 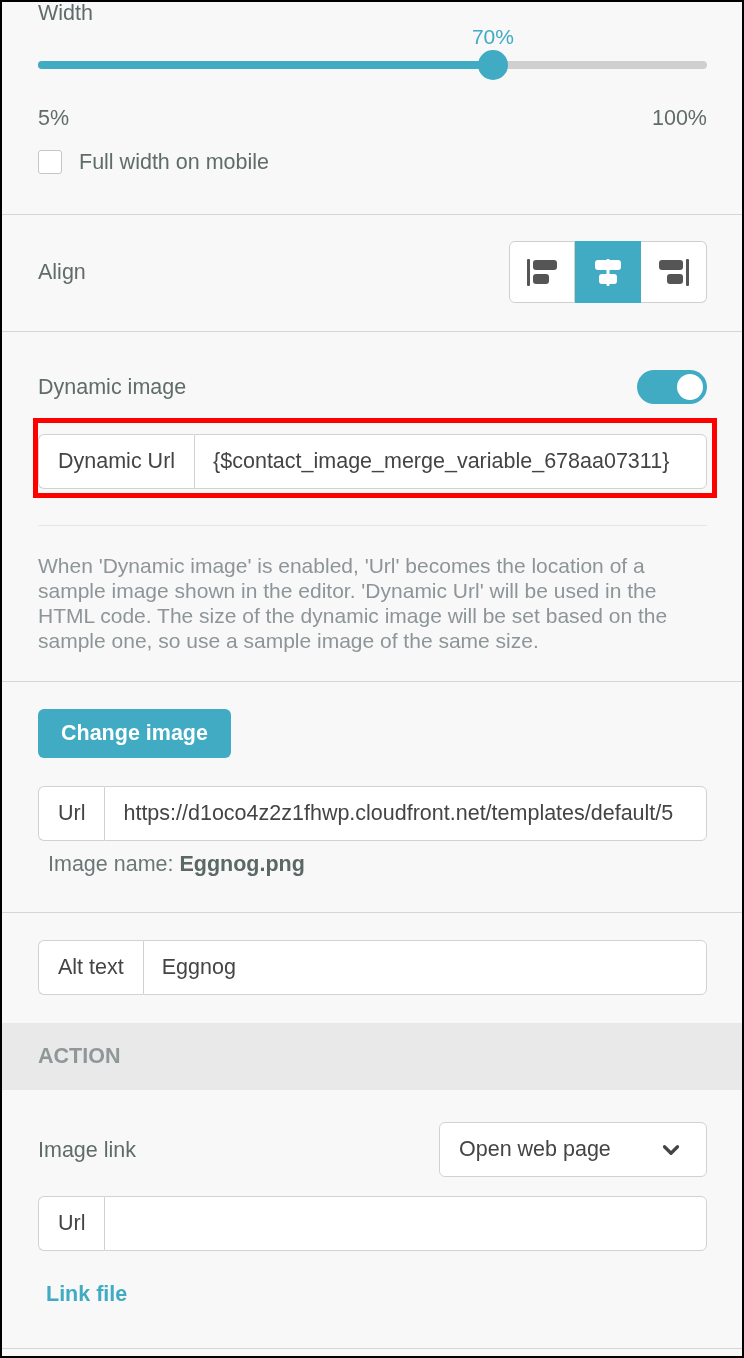 What do you see at coordinates (87, 1149) in the screenshot?
I see `image-link-label: Image link` at bounding box center [87, 1149].